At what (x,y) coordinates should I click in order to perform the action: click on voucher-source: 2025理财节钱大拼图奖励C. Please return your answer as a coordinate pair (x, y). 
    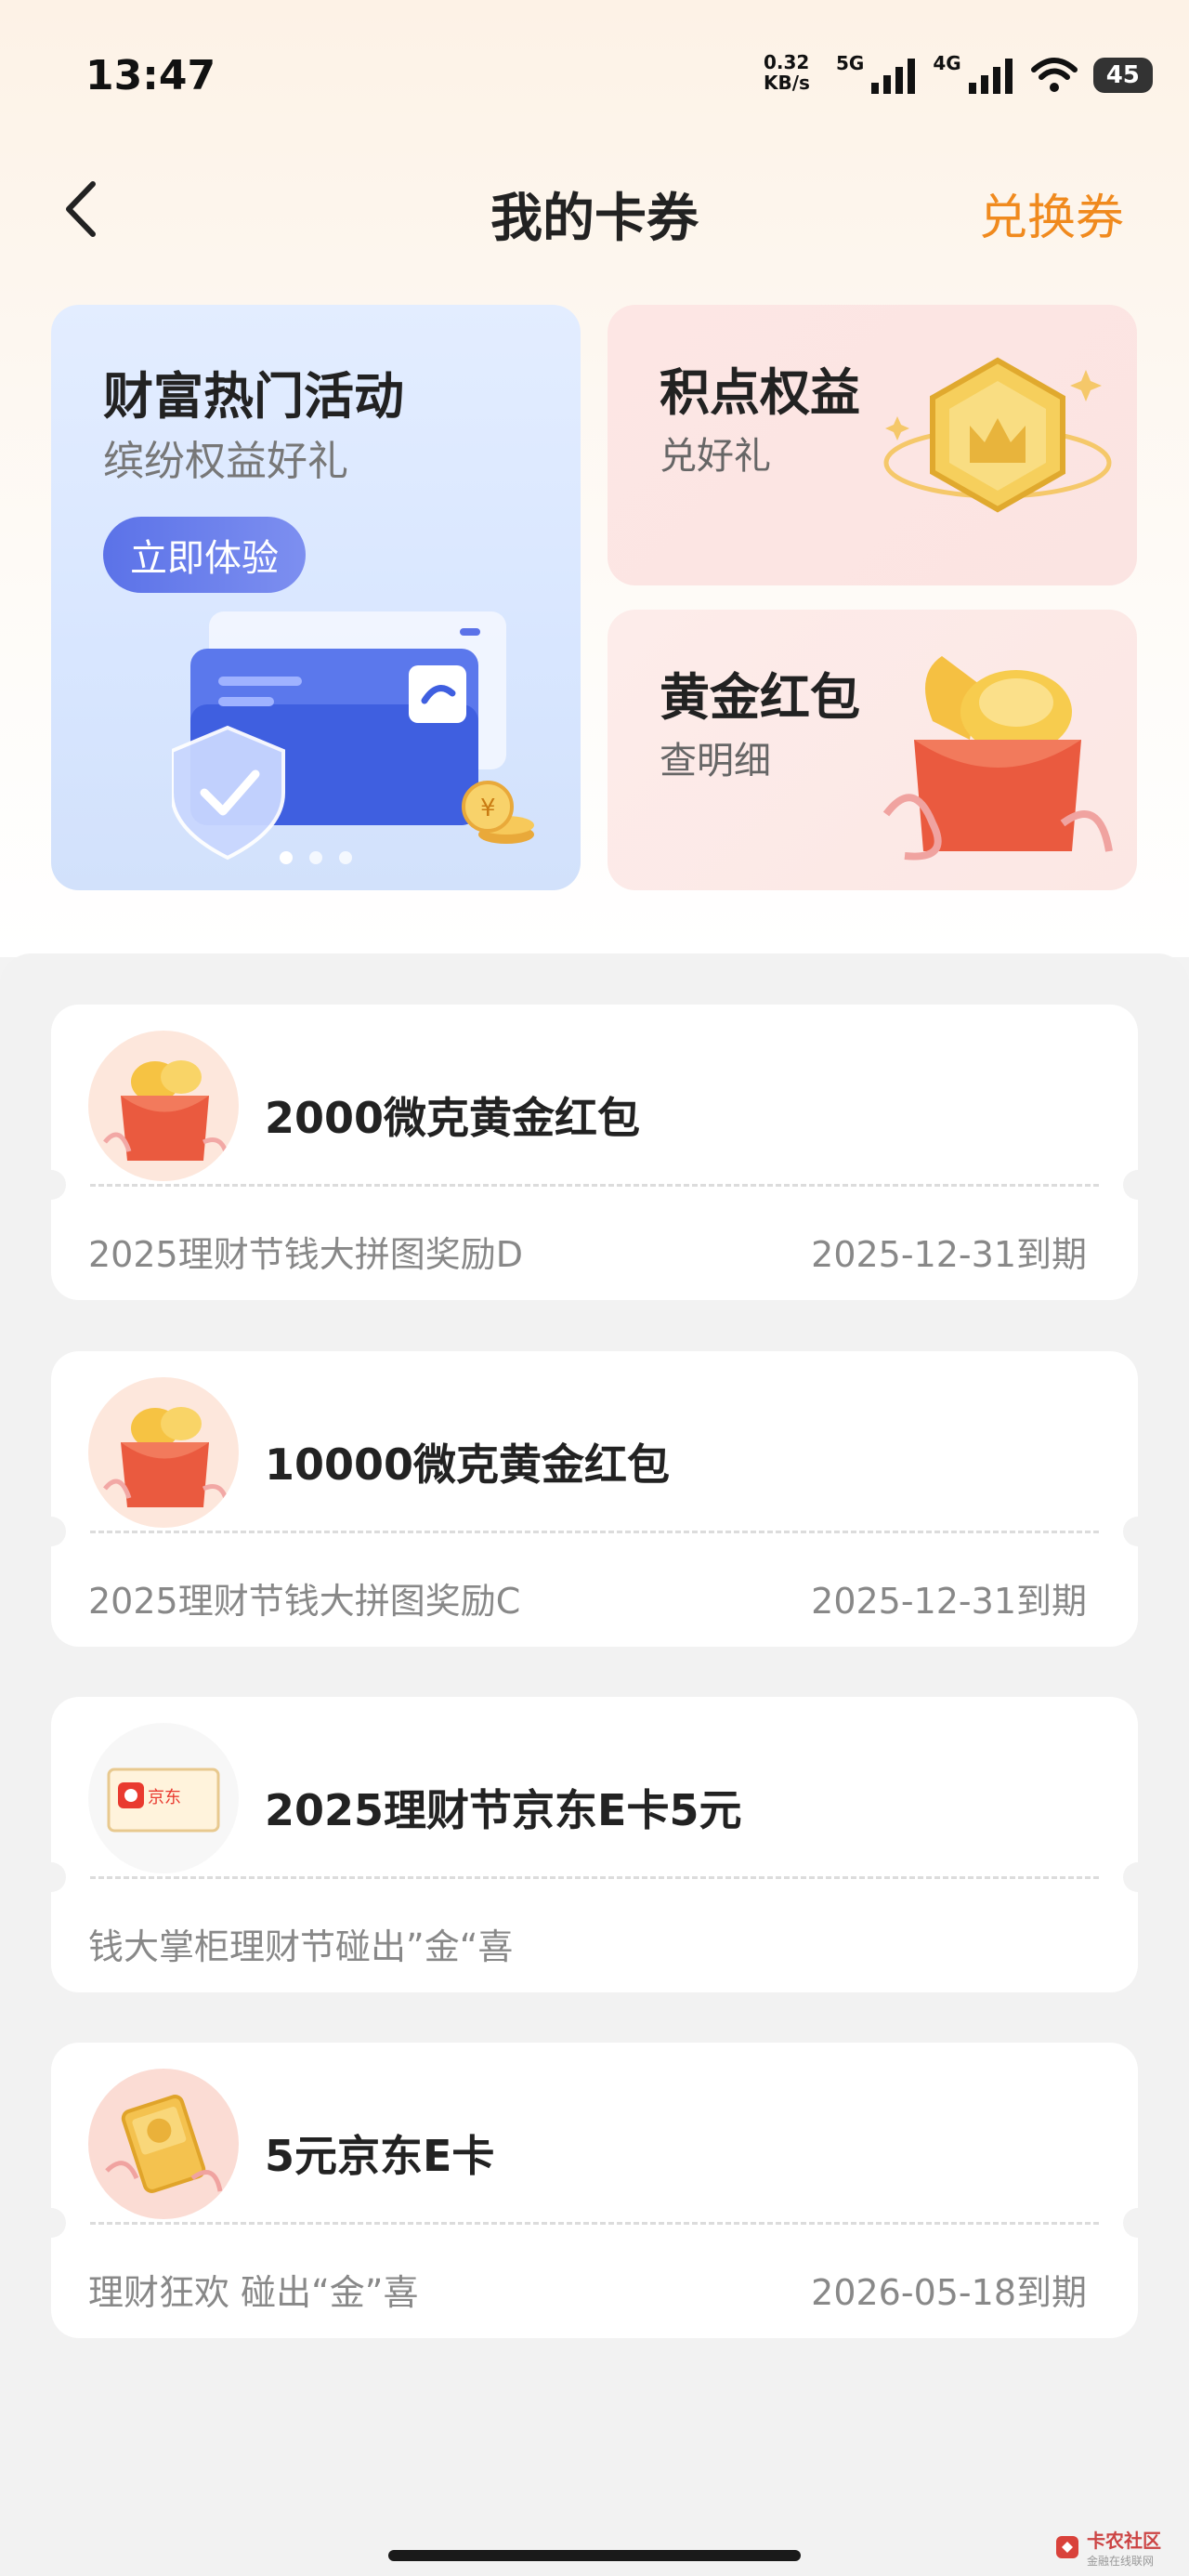
    Looking at the image, I should click on (304, 1601).